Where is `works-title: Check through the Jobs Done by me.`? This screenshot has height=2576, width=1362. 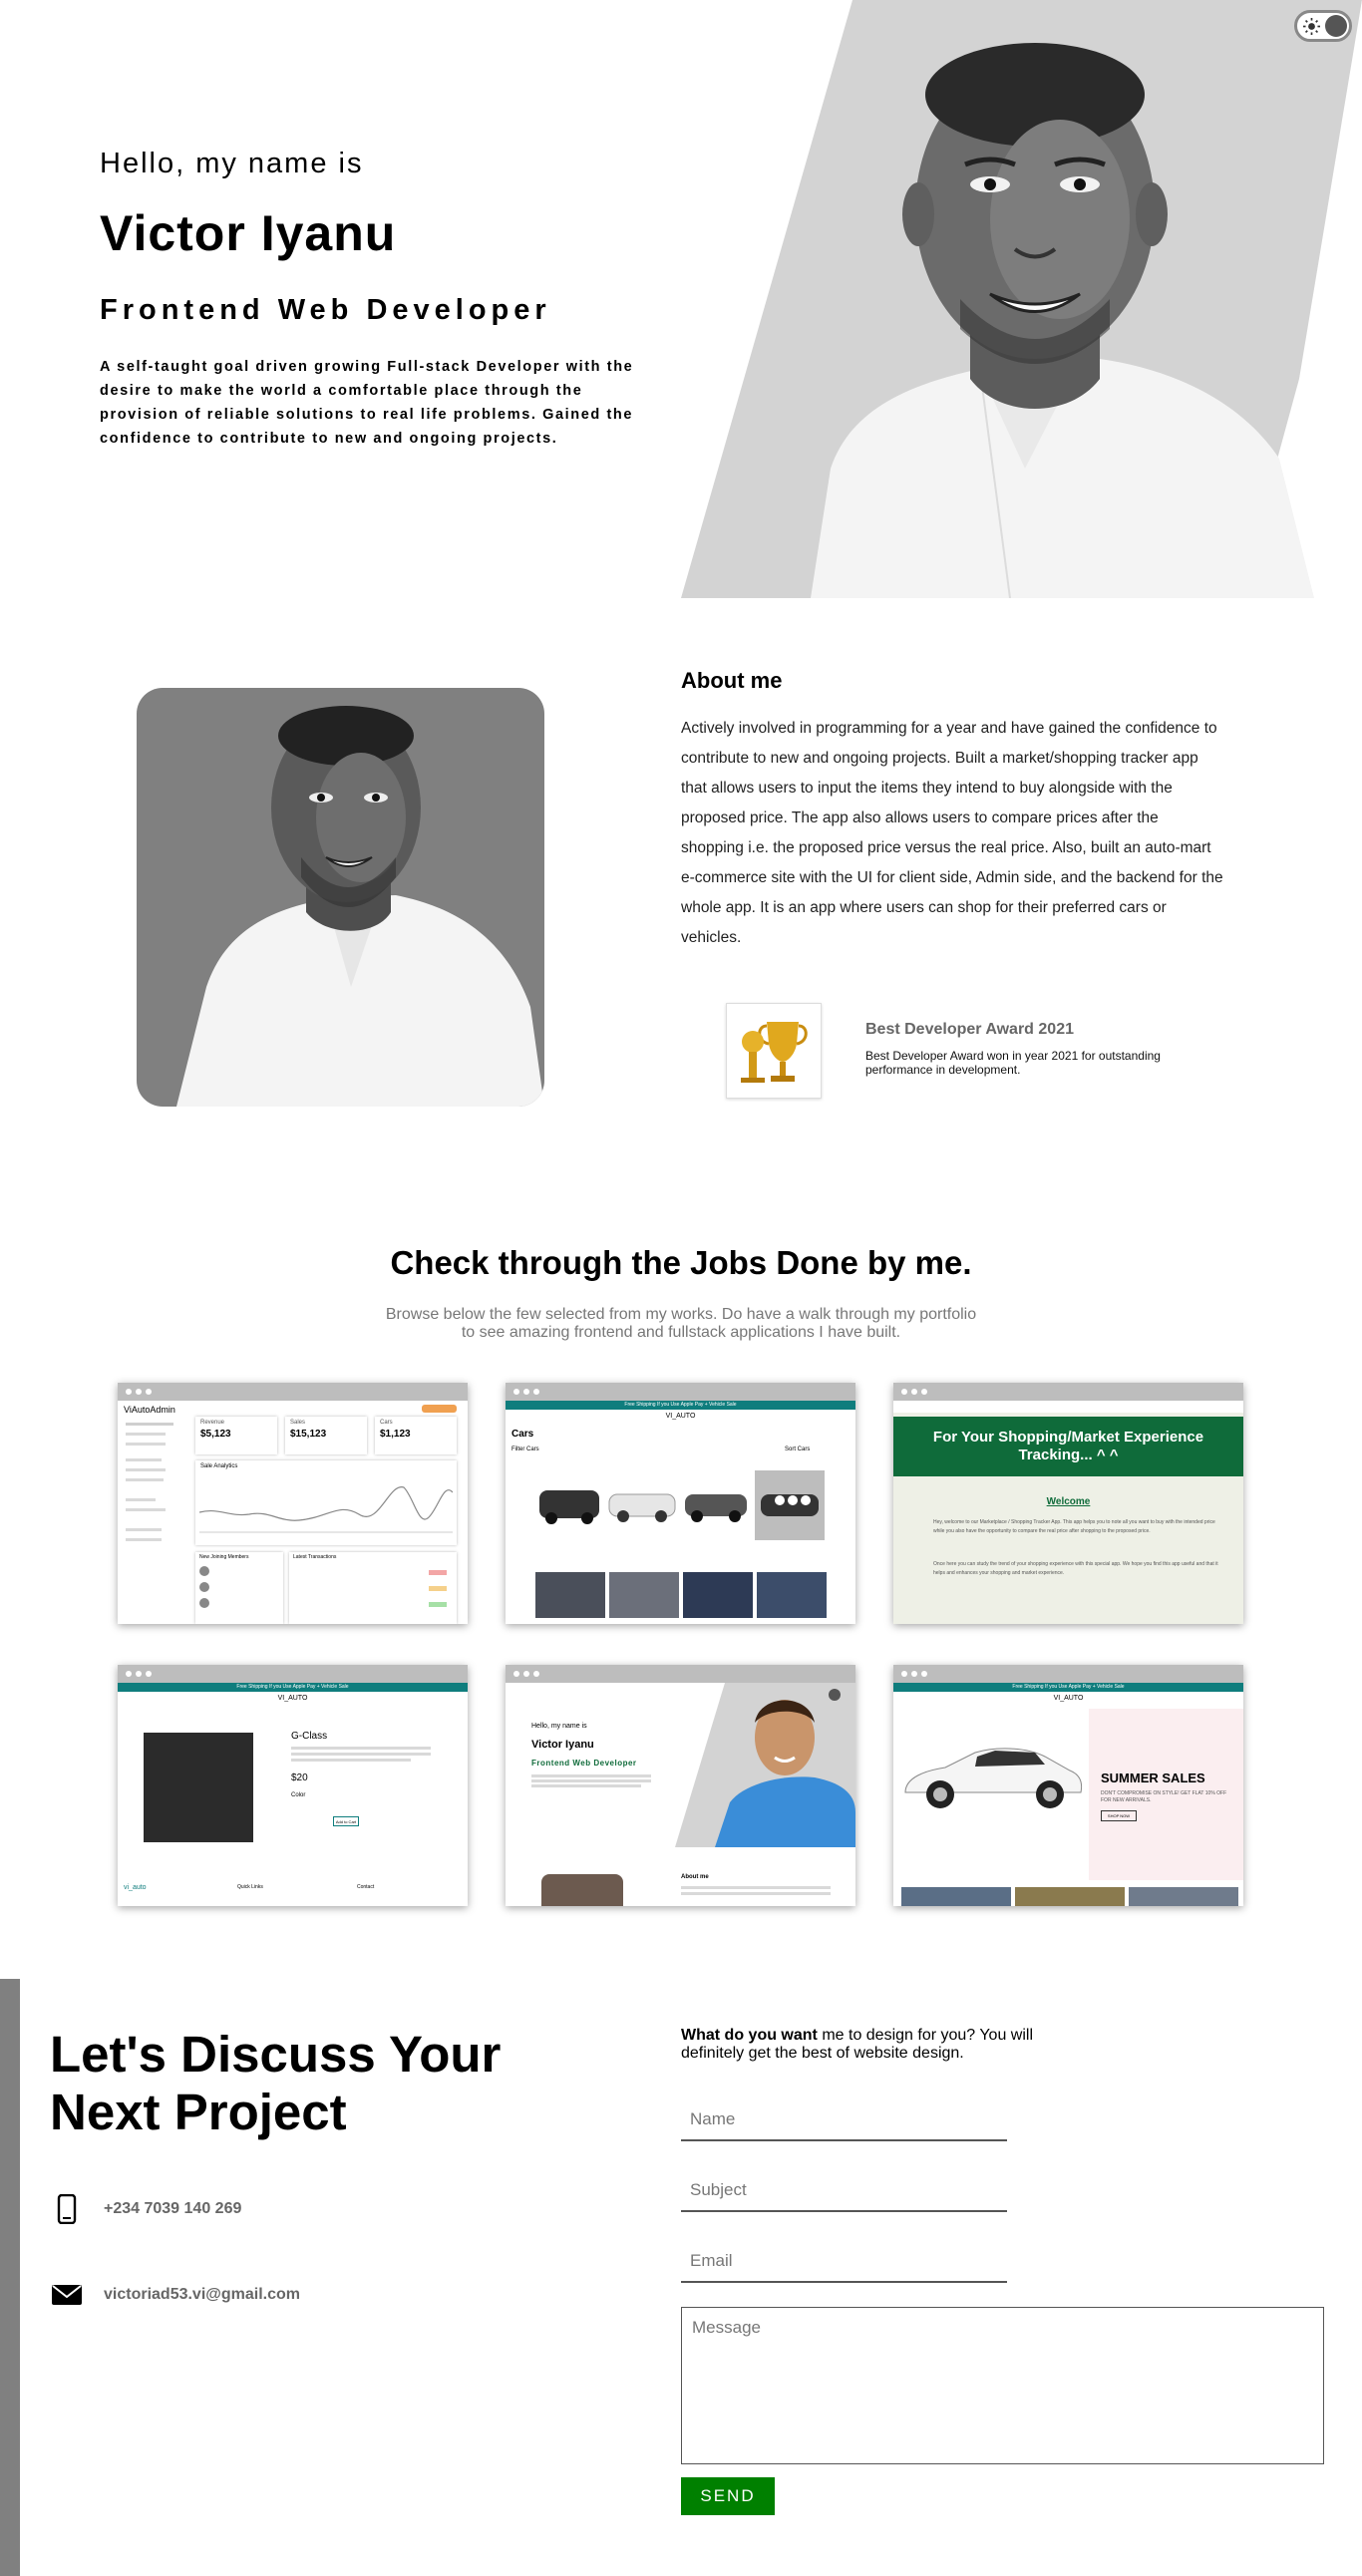
works-title: Check through the Jobs Done by me. is located at coordinates (681, 1262).